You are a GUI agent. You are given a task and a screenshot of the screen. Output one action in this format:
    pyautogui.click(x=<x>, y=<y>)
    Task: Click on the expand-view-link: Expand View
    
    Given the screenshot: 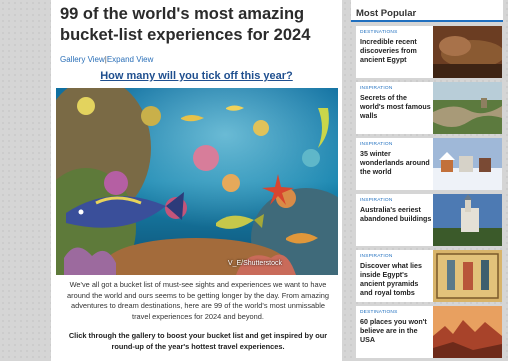 What is the action you would take?
    pyautogui.click(x=130, y=59)
    